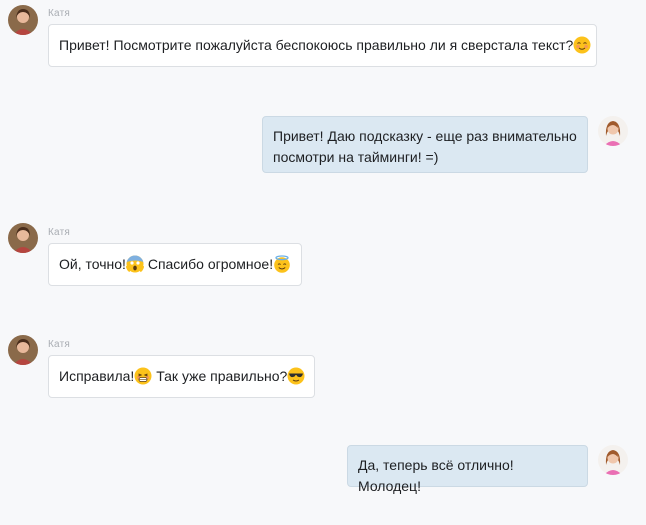 This screenshot has width=646, height=525. What do you see at coordinates (92, 264) in the screenshot?
I see `message-text: Ой, точно!` at bounding box center [92, 264].